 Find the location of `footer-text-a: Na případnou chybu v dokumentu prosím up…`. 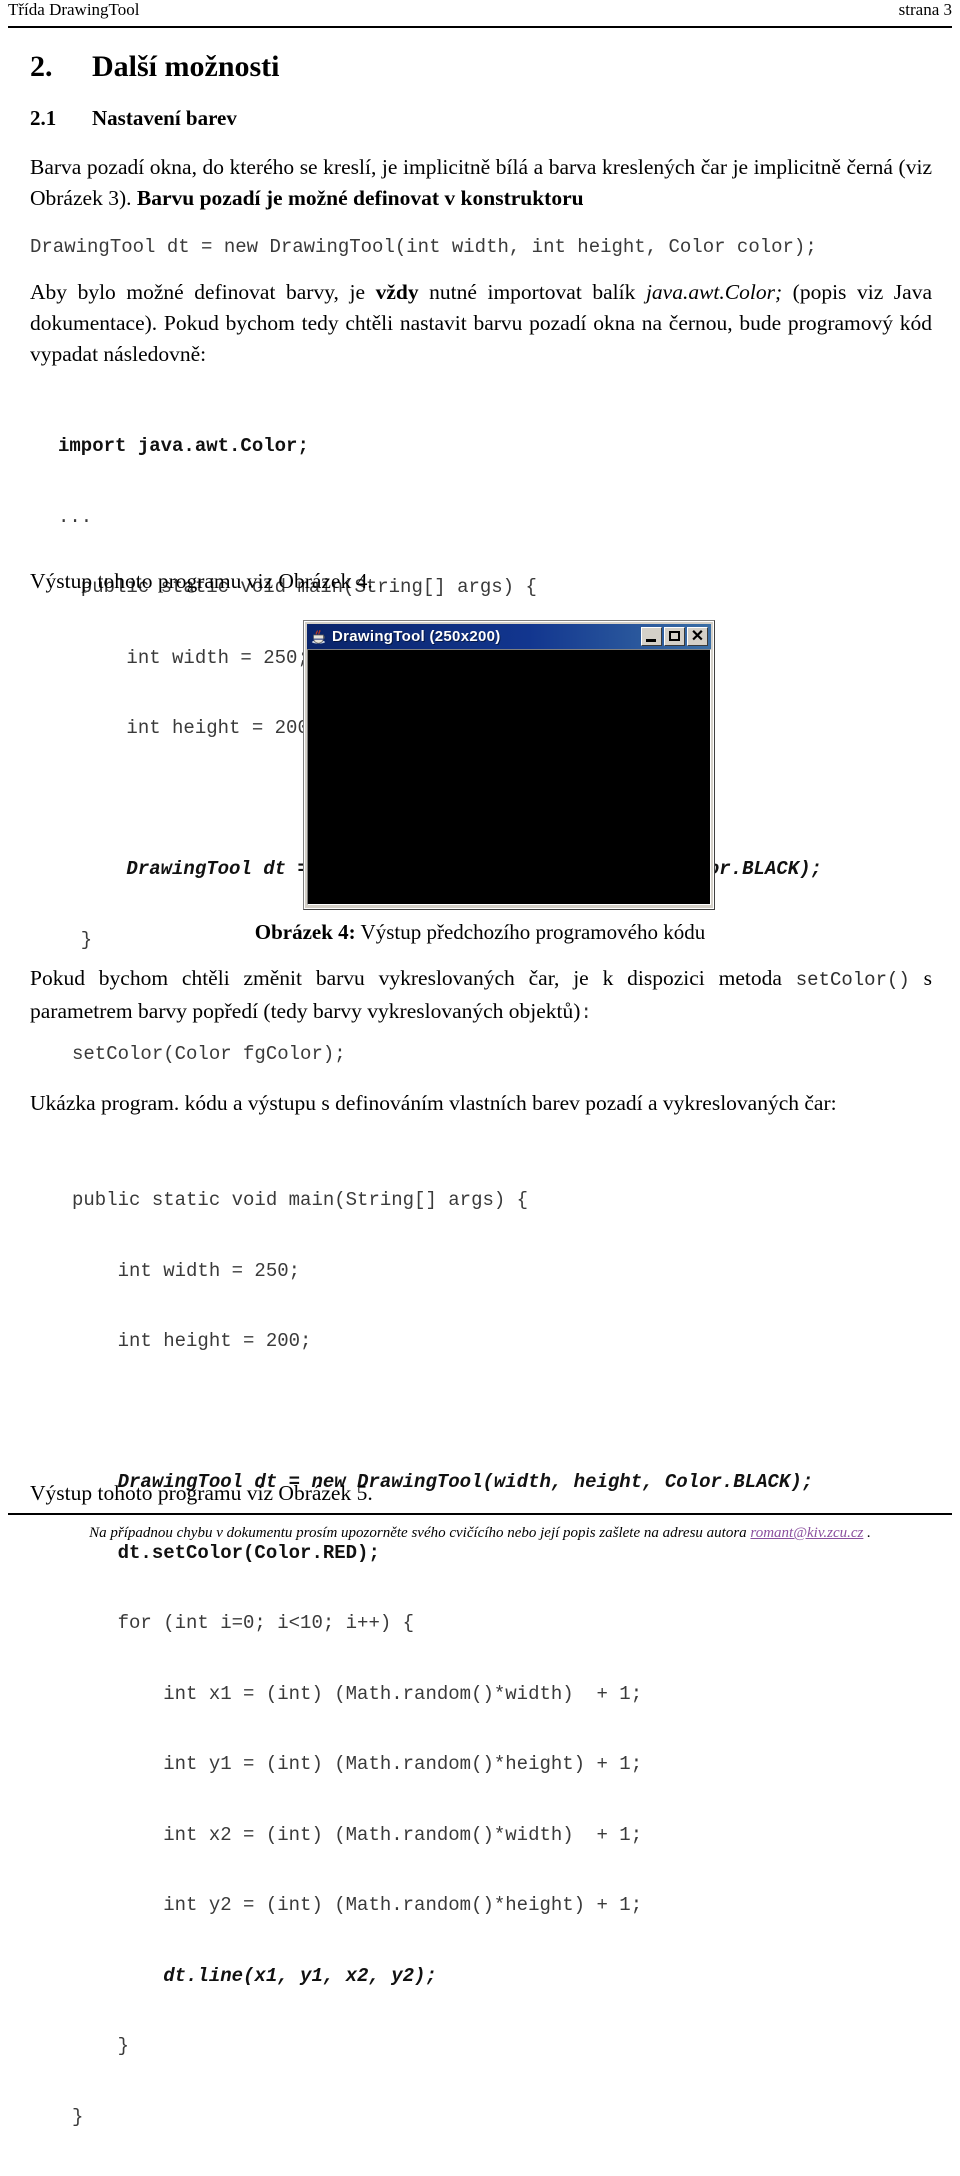

footer-text-a: Na případnou chybu v dokumentu prosím up… is located at coordinates (420, 1533).